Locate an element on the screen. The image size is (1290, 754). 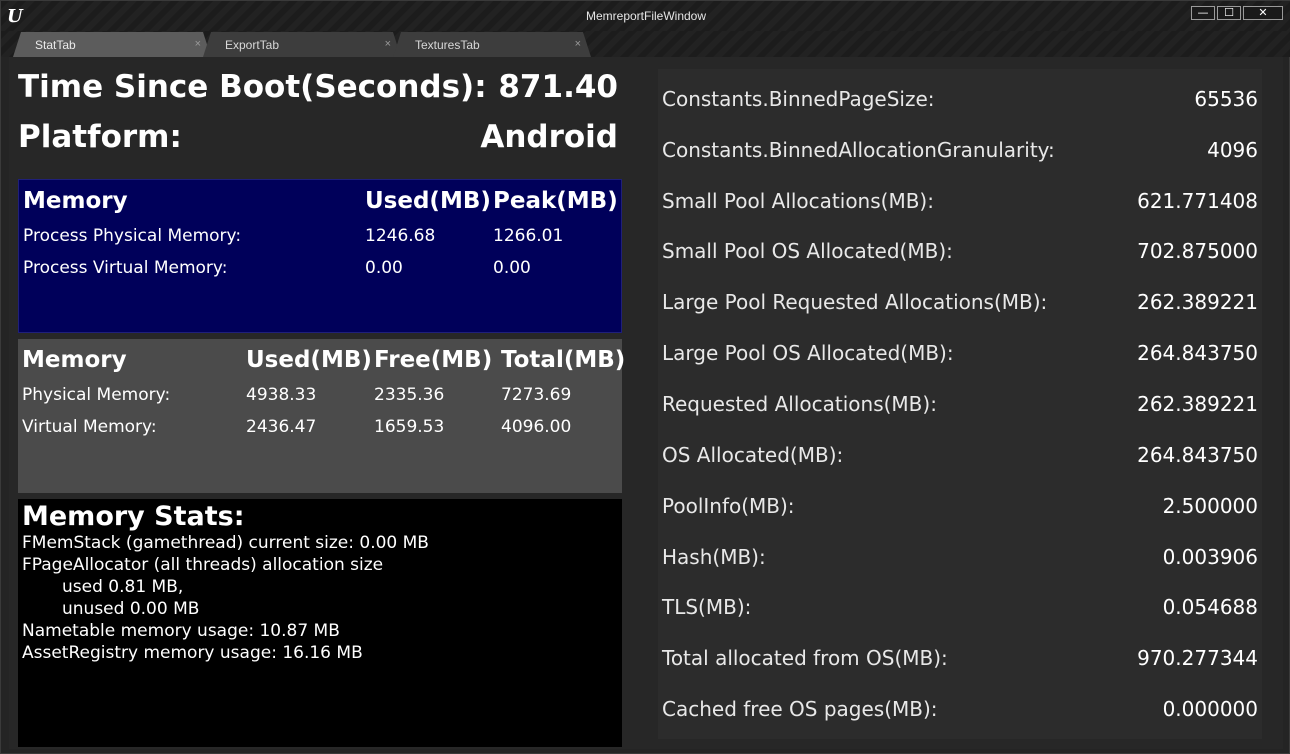
stat-row: Small Pool Allocations(MB): 621.771408 is located at coordinates (960, 201).